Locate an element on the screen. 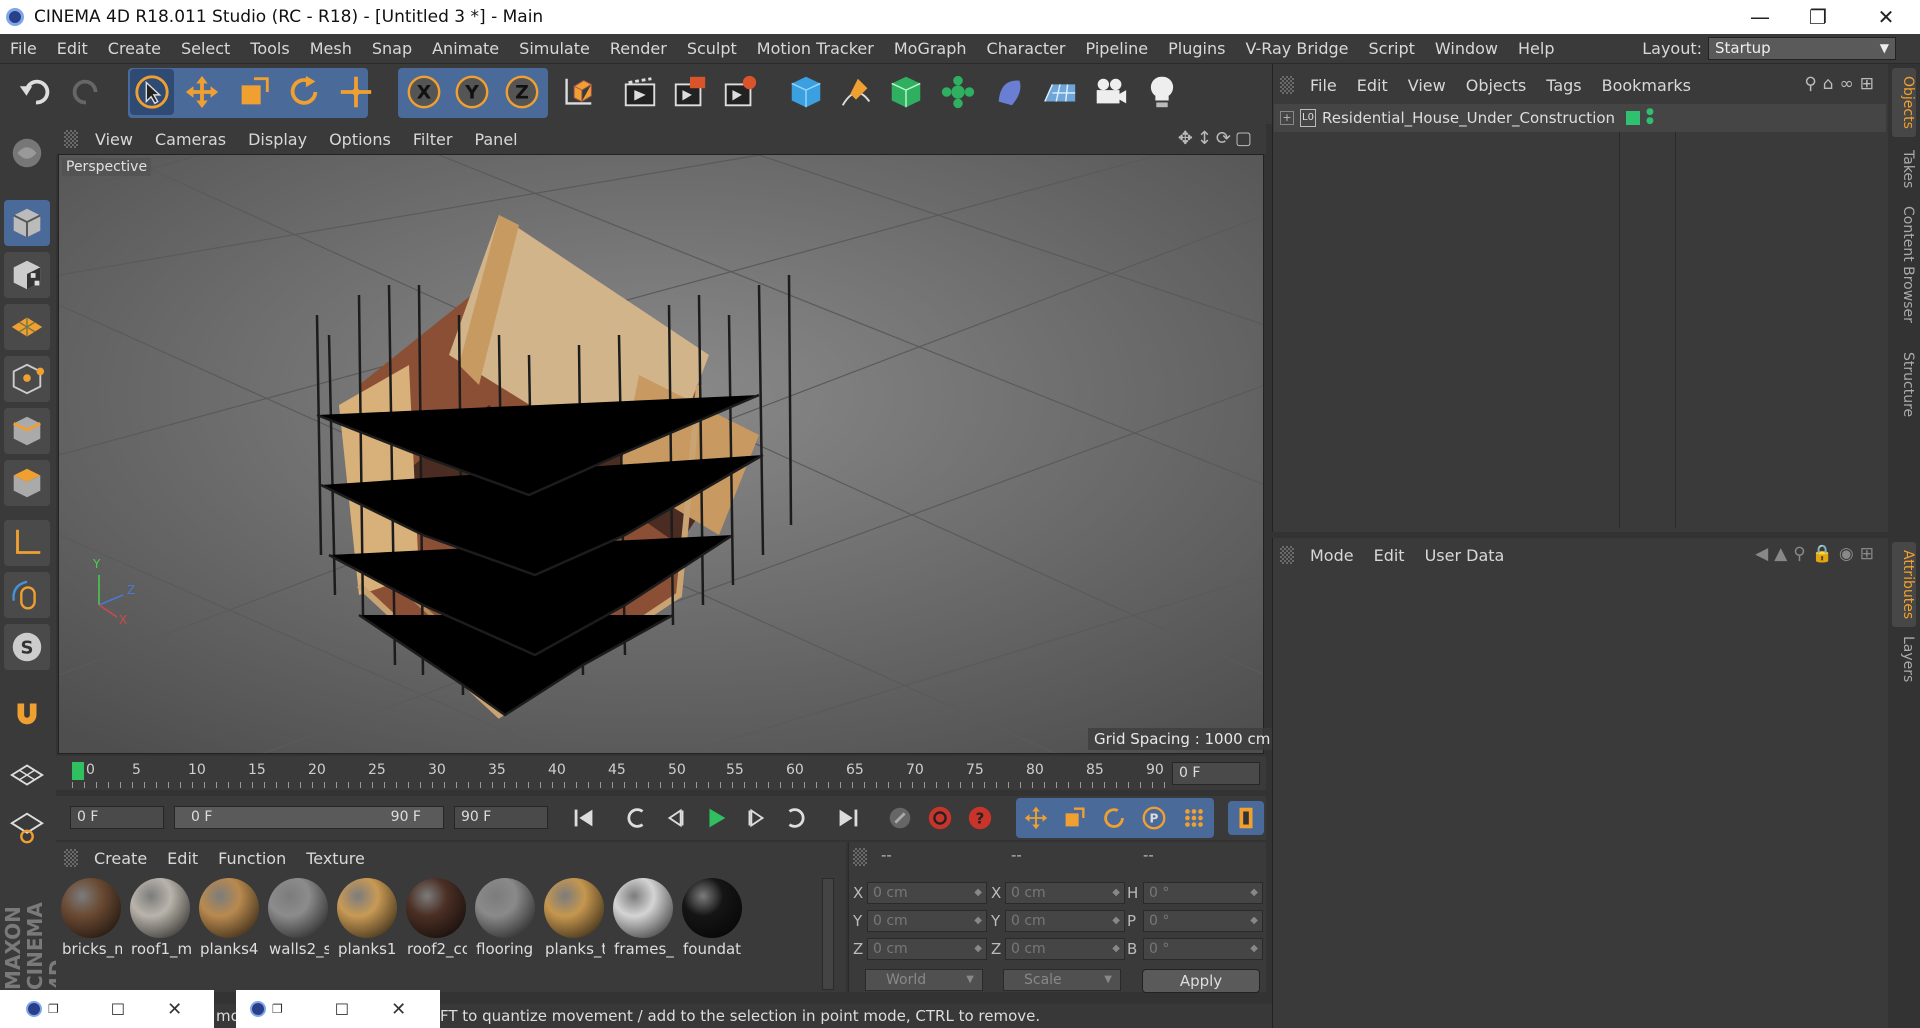 Image resolution: width=1920 pixels, height=1028 pixels. viewport-menu-display: Display is located at coordinates (277, 139).